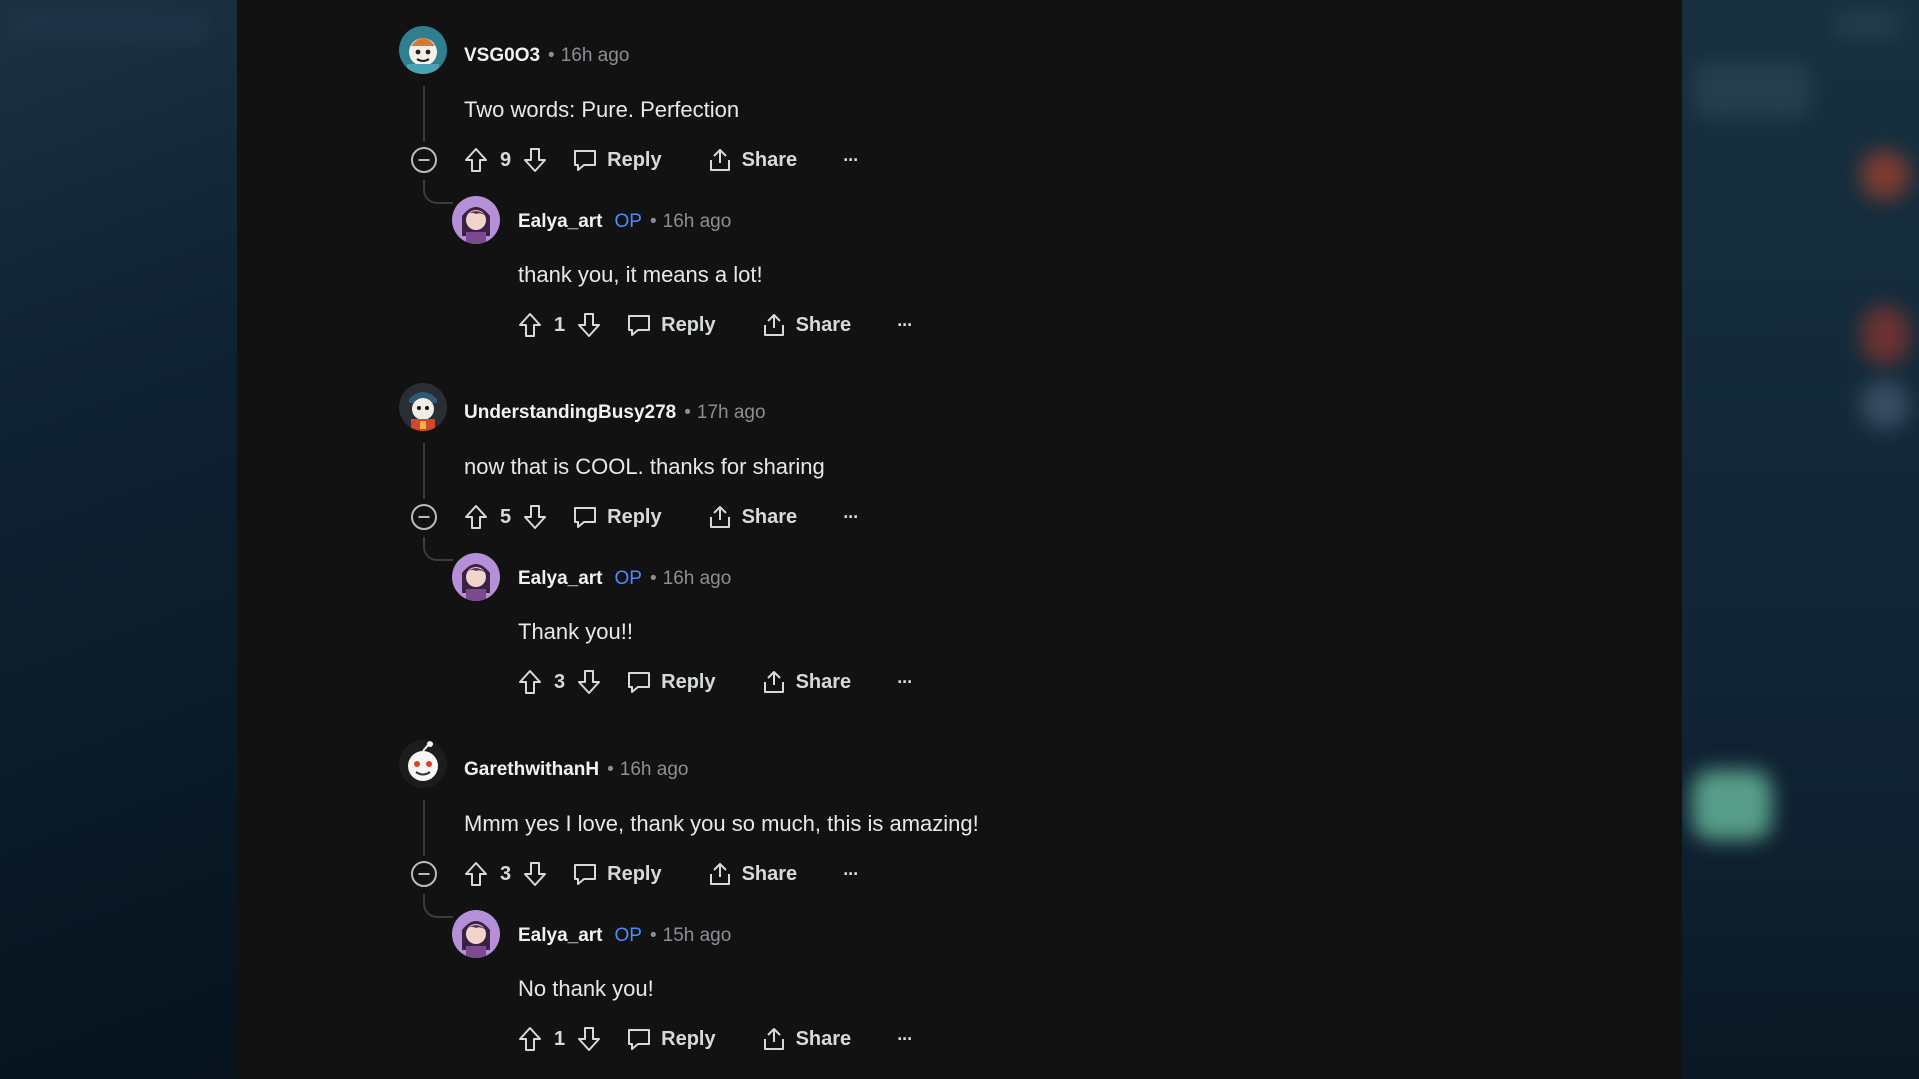 This screenshot has height=1079, width=1919. I want to click on comment-body: now that is COOL. thanks for sharing, so click(644, 466).